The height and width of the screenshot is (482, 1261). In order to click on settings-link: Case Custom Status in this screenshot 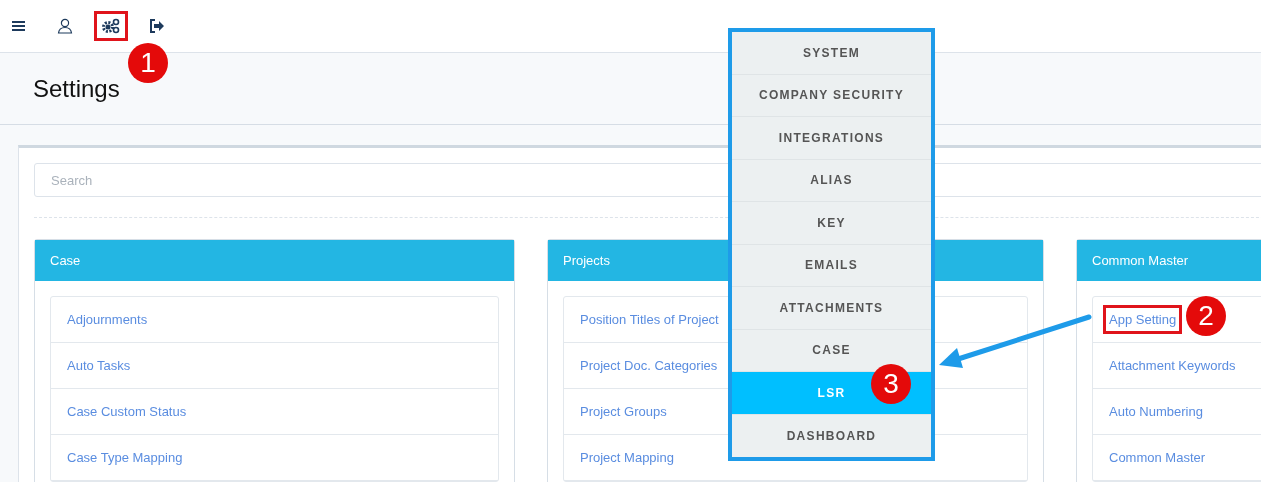, I will do `click(127, 411)`.